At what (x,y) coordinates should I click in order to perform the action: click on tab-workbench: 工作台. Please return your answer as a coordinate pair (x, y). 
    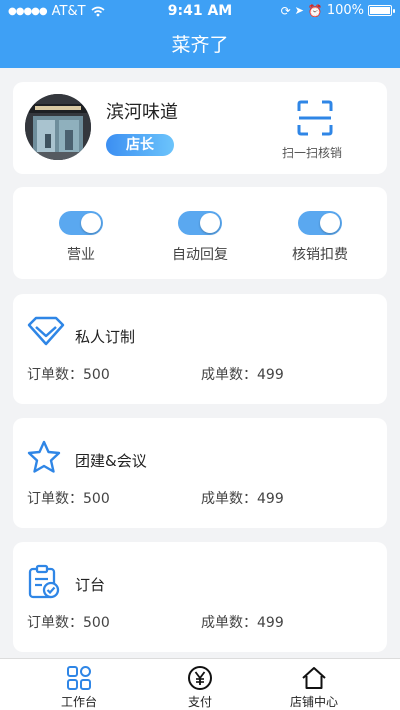
    Looking at the image, I should click on (79, 687).